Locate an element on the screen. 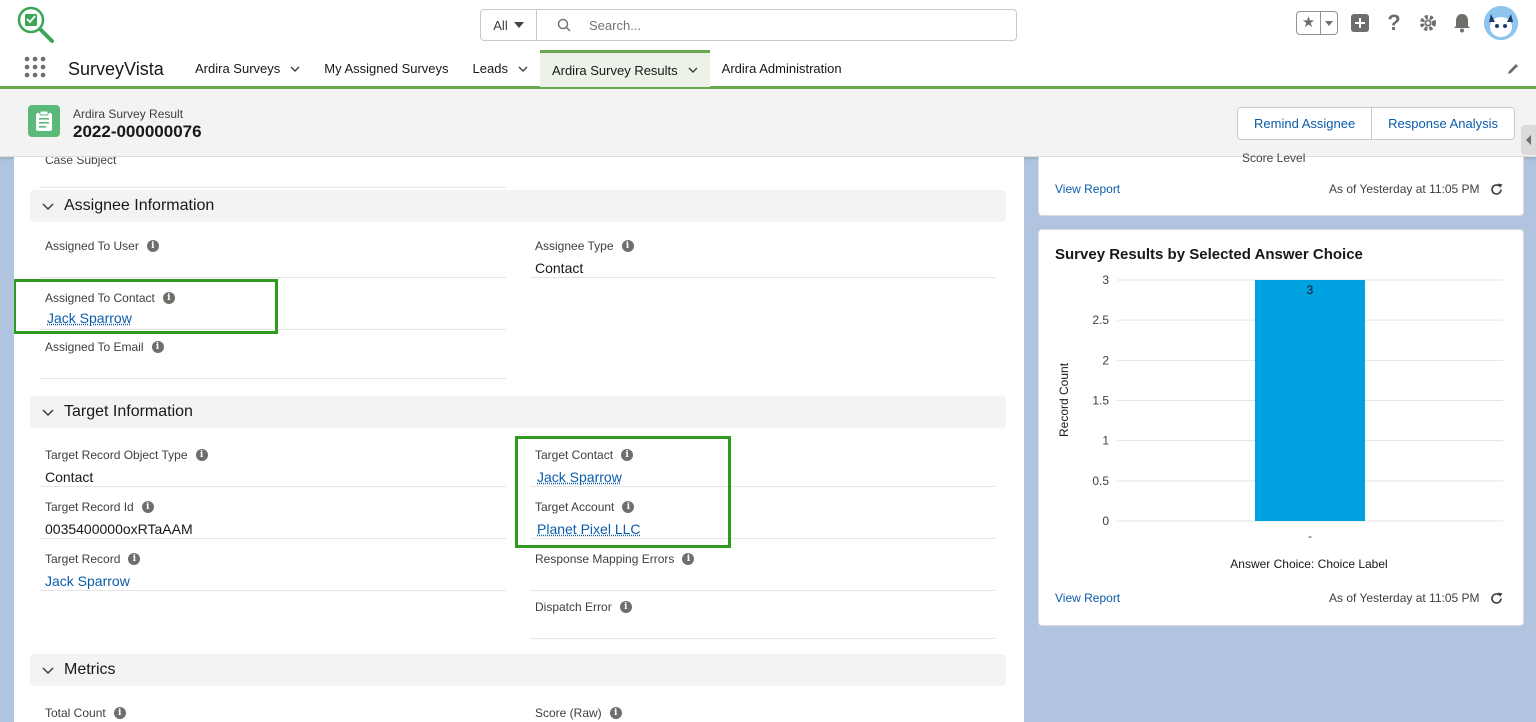 Image resolution: width=1536 pixels, height=722 pixels. record-title: 2022-000000076 is located at coordinates (137, 131).